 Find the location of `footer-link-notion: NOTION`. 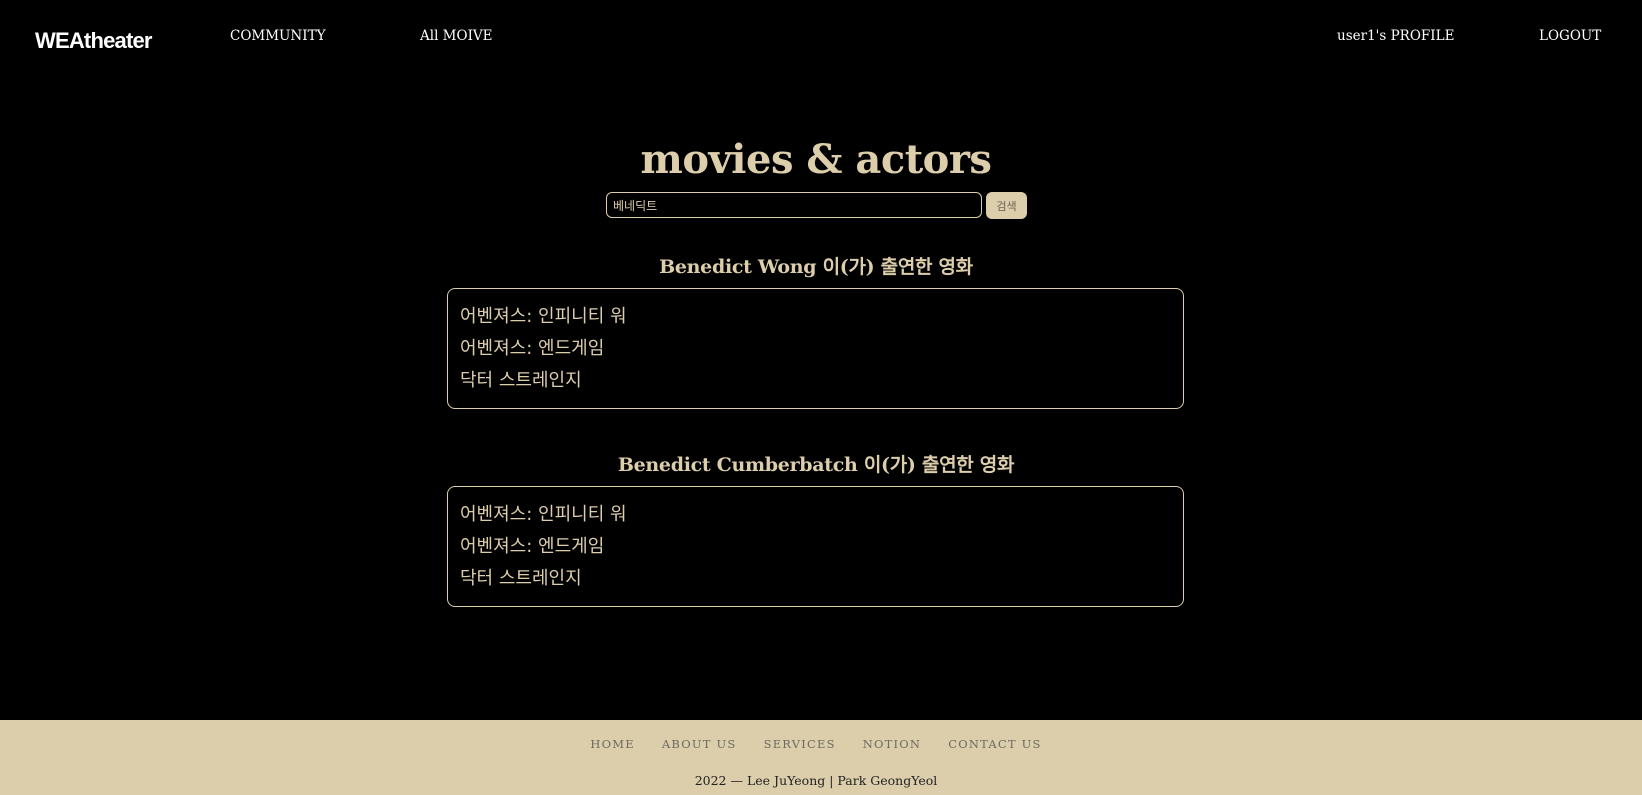

footer-link-notion: NOTION is located at coordinates (892, 744).